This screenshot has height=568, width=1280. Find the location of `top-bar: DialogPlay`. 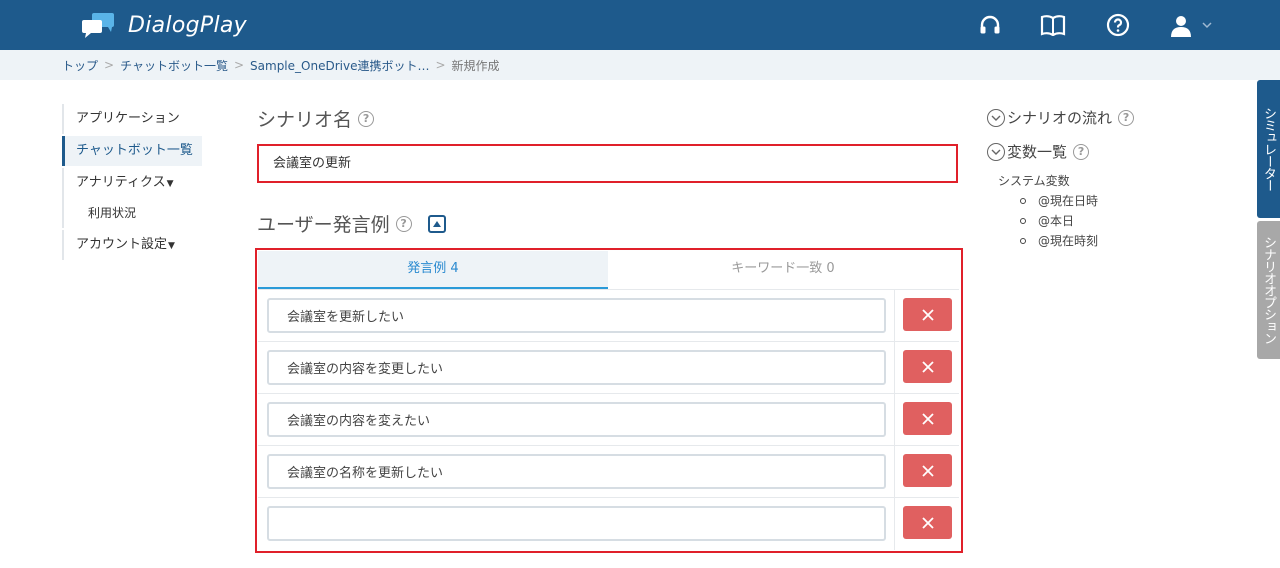

top-bar: DialogPlay is located at coordinates (640, 25).